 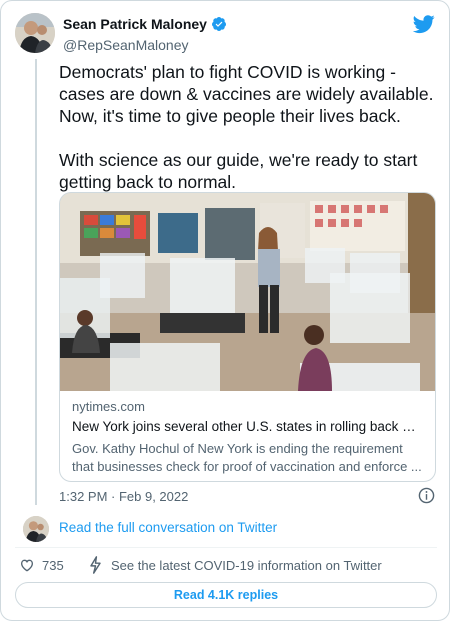 I want to click on read-conversation-link: Read the full conversation on Twitter, so click(x=168, y=527).